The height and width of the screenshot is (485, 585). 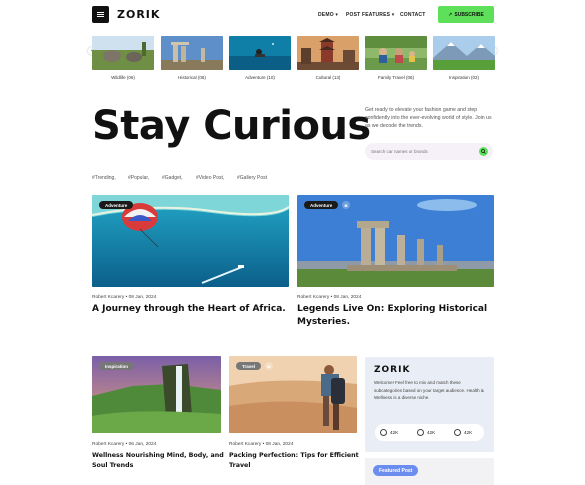 What do you see at coordinates (142, 444) in the screenshot?
I see `post-date: 06 Jan, 2024` at bounding box center [142, 444].